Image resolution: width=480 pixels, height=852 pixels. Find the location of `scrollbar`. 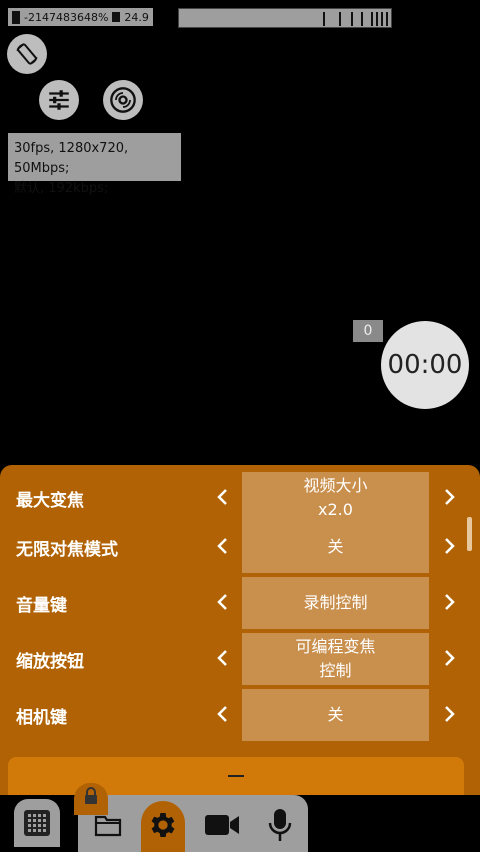

scrollbar is located at coordinates (469, 534).